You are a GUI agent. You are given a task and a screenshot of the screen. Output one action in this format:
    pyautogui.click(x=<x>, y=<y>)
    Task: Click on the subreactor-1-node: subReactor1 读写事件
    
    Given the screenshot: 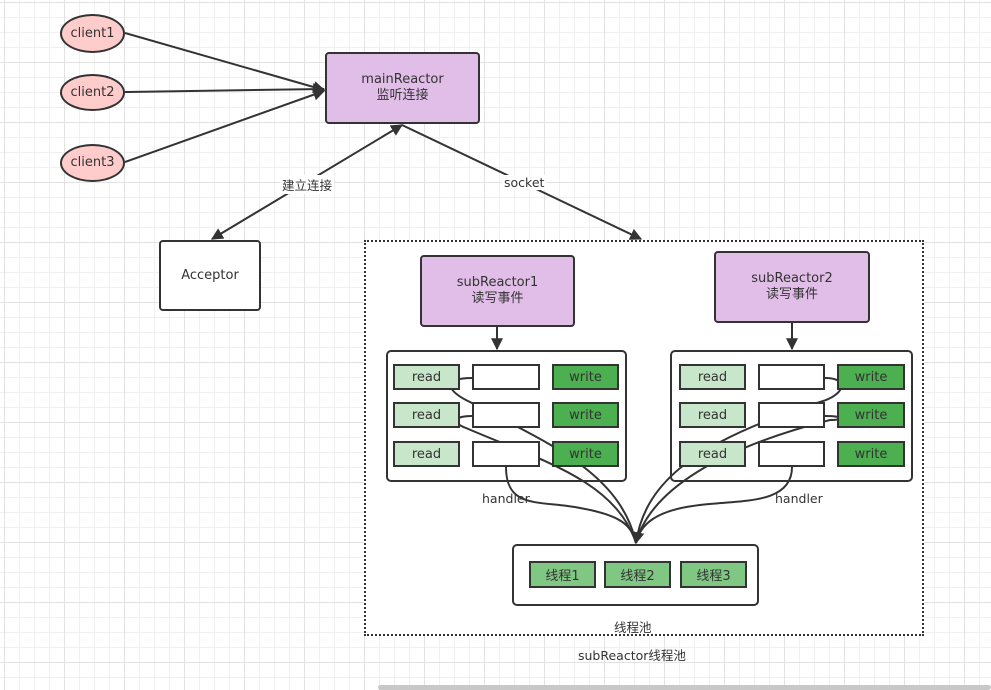 What is the action you would take?
    pyautogui.click(x=497, y=291)
    